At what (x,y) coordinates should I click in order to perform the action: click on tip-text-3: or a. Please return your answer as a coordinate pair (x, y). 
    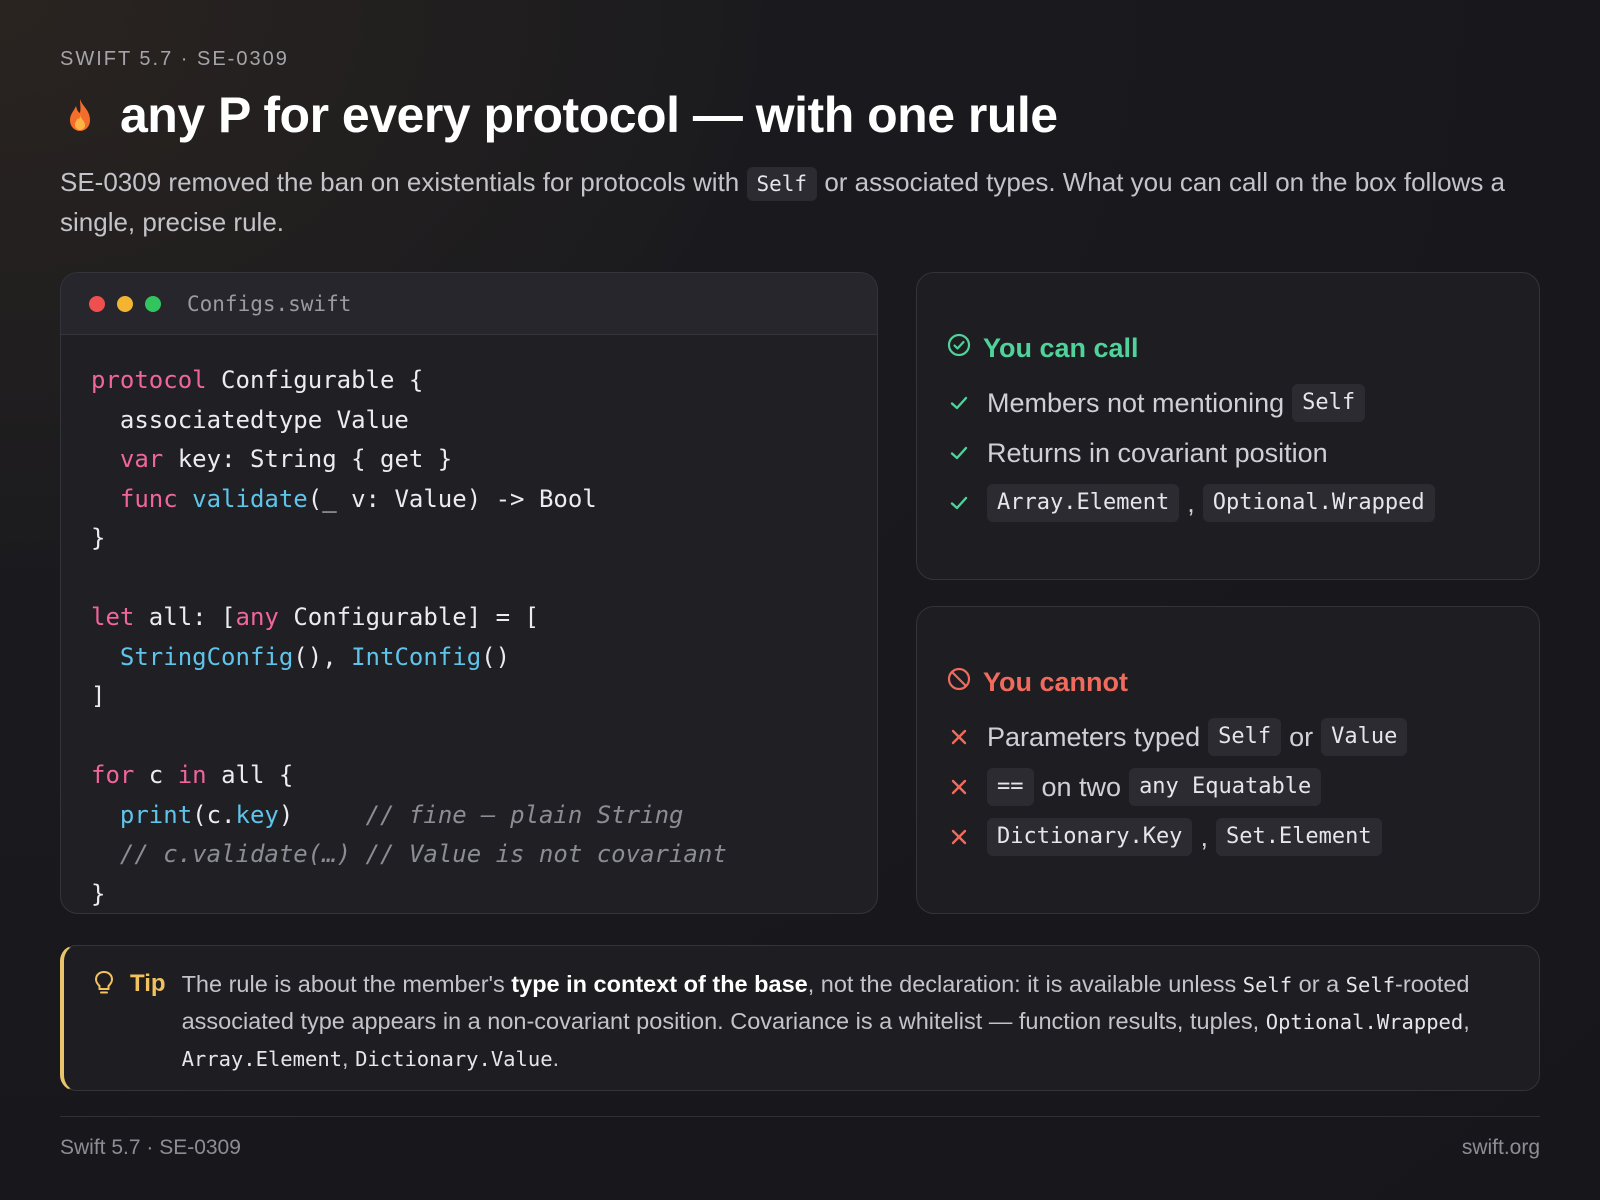
    Looking at the image, I should click on (1319, 984).